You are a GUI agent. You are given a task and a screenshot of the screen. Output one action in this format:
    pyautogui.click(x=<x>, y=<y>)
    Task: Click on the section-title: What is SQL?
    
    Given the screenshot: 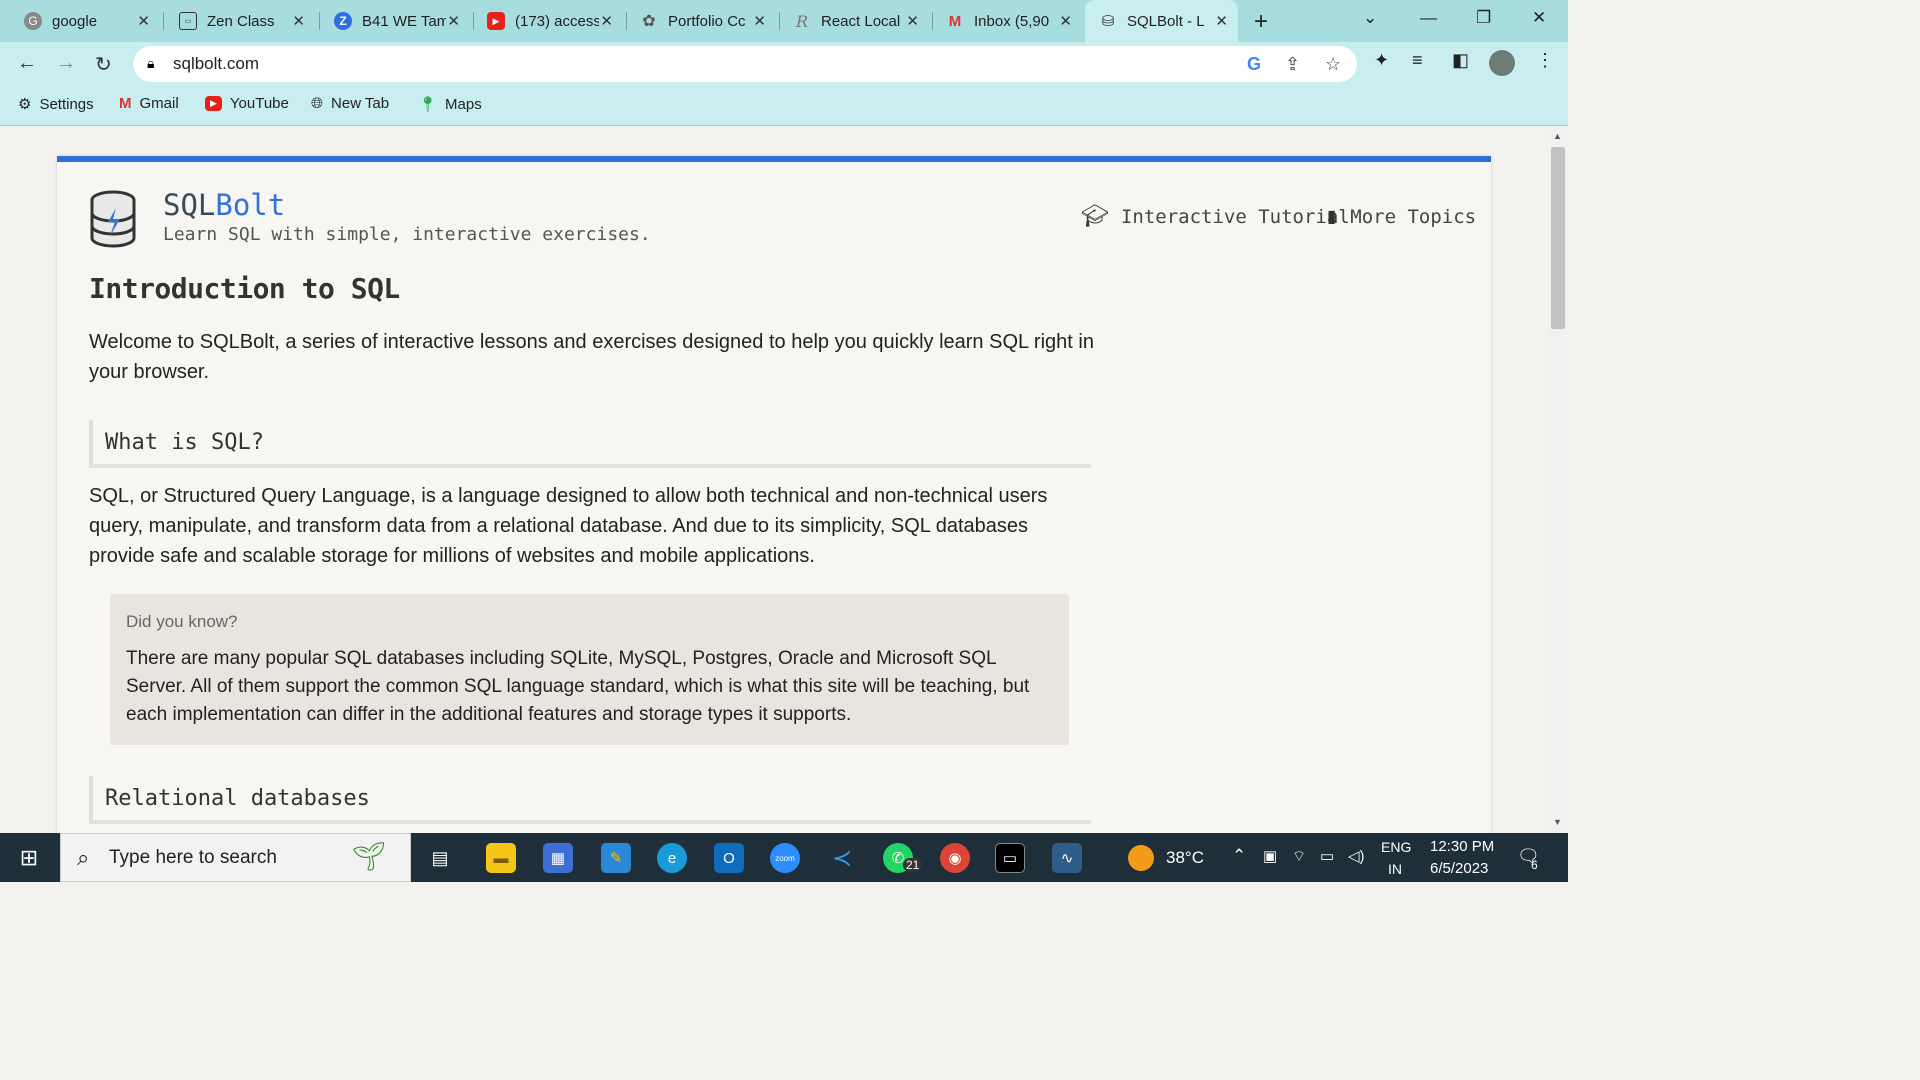 What is the action you would take?
    pyautogui.click(x=184, y=442)
    